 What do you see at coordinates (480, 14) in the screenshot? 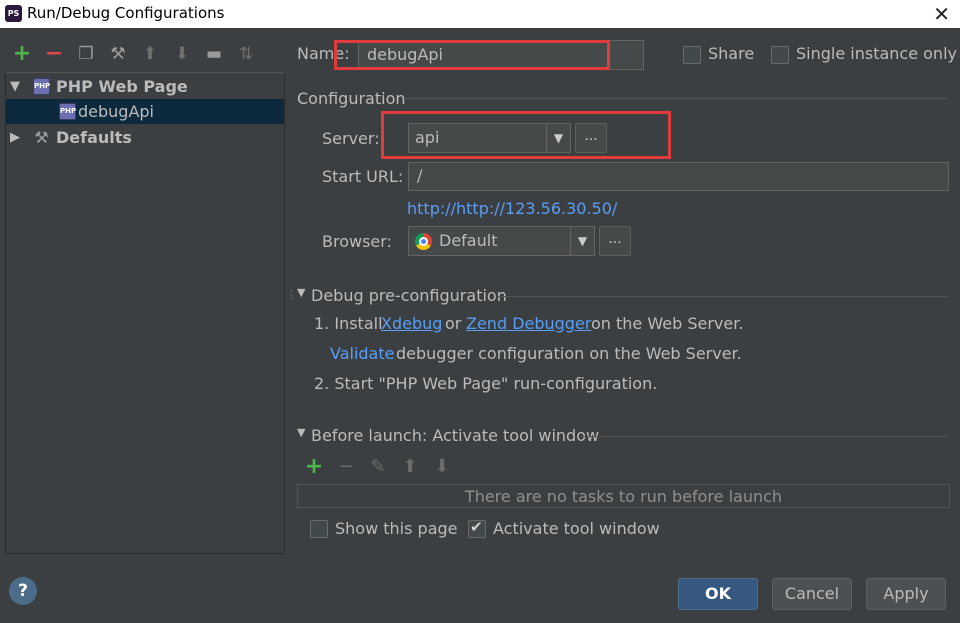
I see `title-bar: PS Run/Debug Configurations ✕` at bounding box center [480, 14].